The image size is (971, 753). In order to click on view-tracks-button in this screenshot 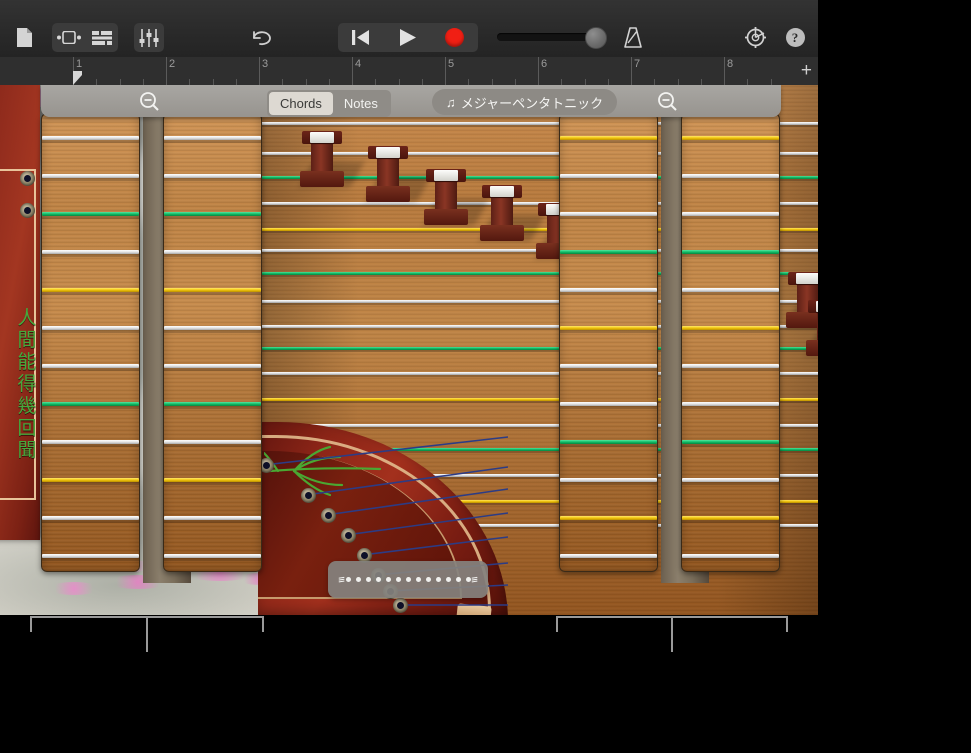, I will do `click(102, 37)`.